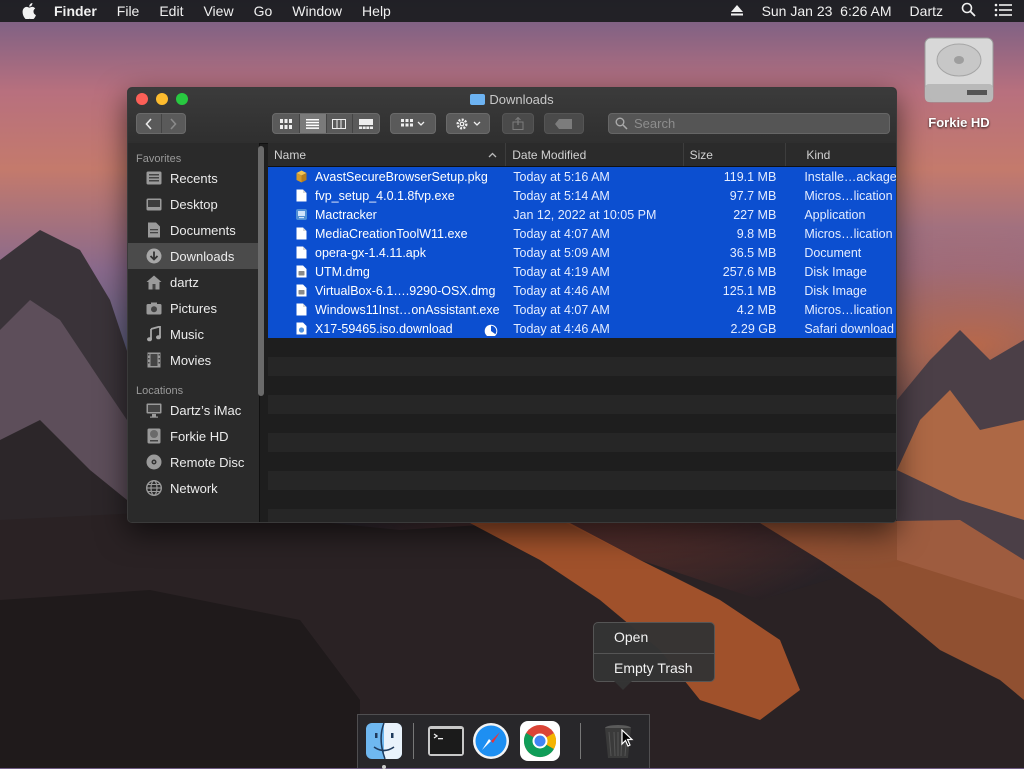 Image resolution: width=1024 pixels, height=769 pixels. I want to click on tags-button, so click(564, 123).